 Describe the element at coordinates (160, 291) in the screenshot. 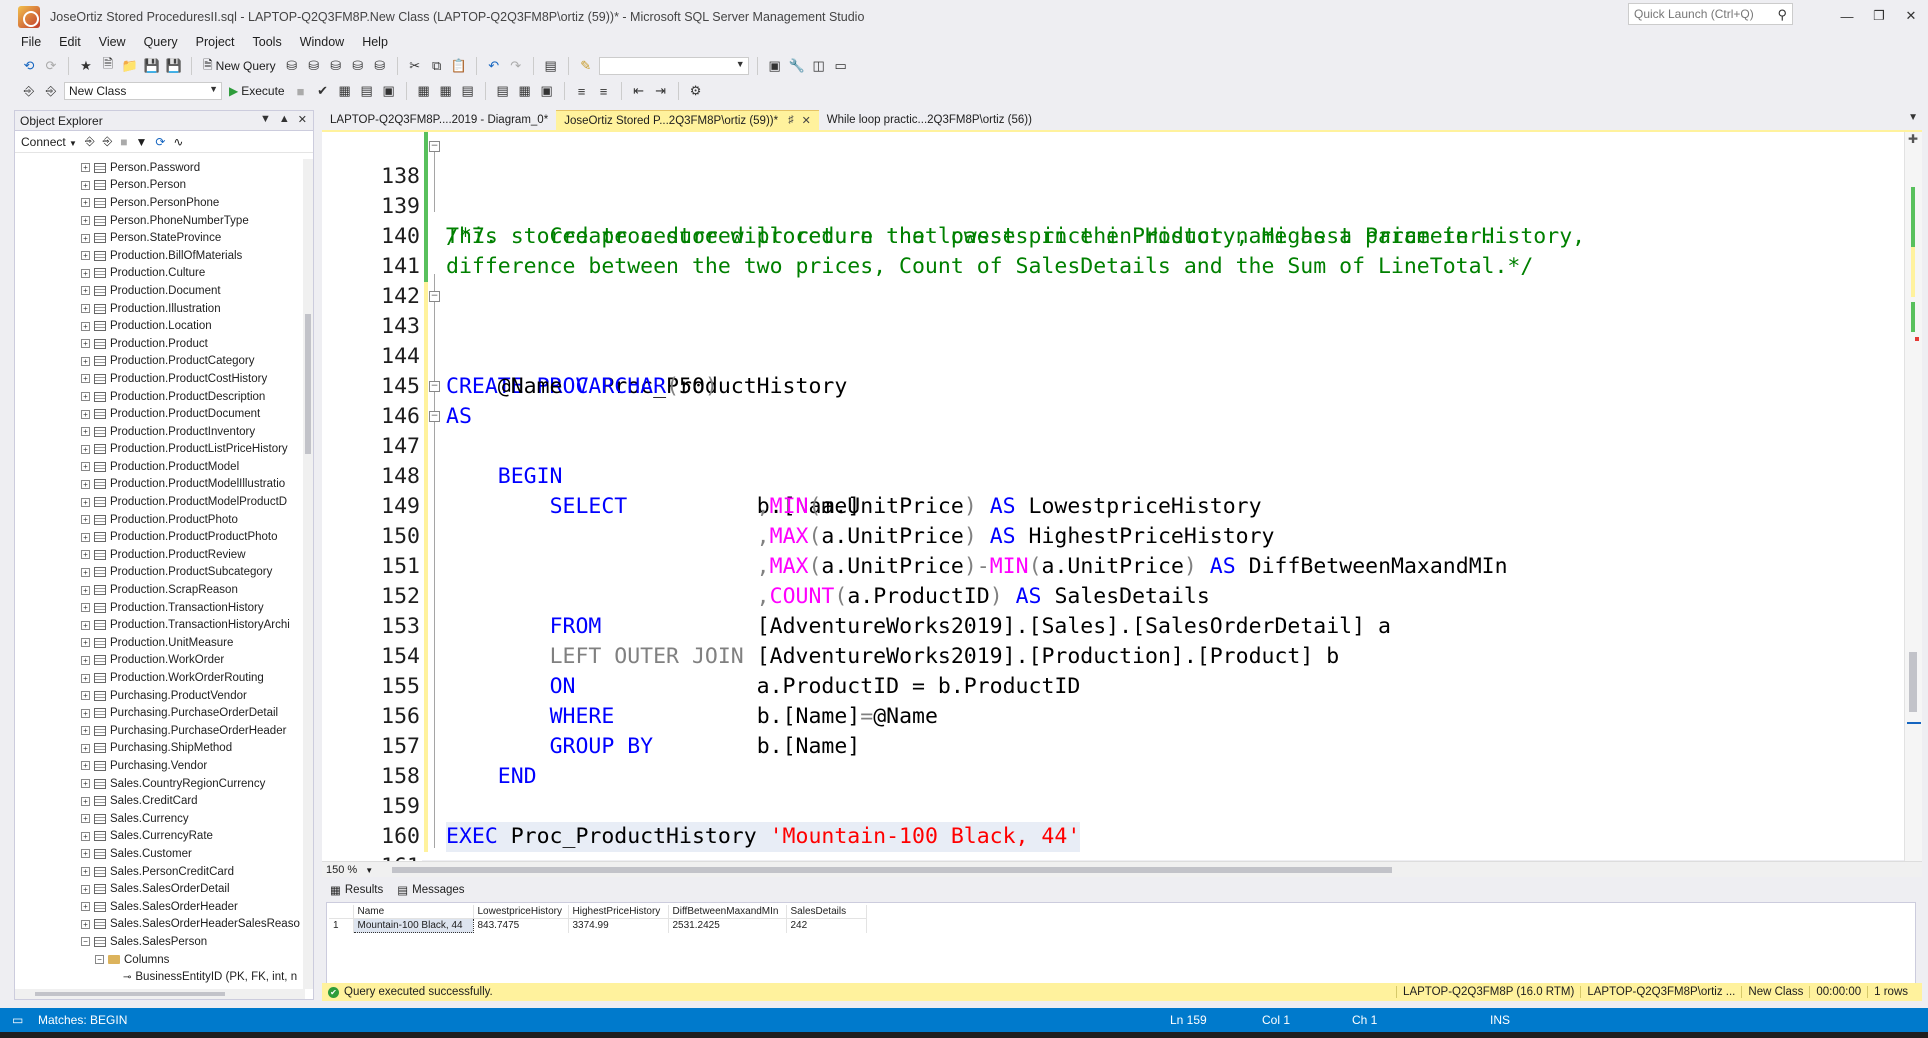

I see `tree-item-table: + Production.Document` at that location.